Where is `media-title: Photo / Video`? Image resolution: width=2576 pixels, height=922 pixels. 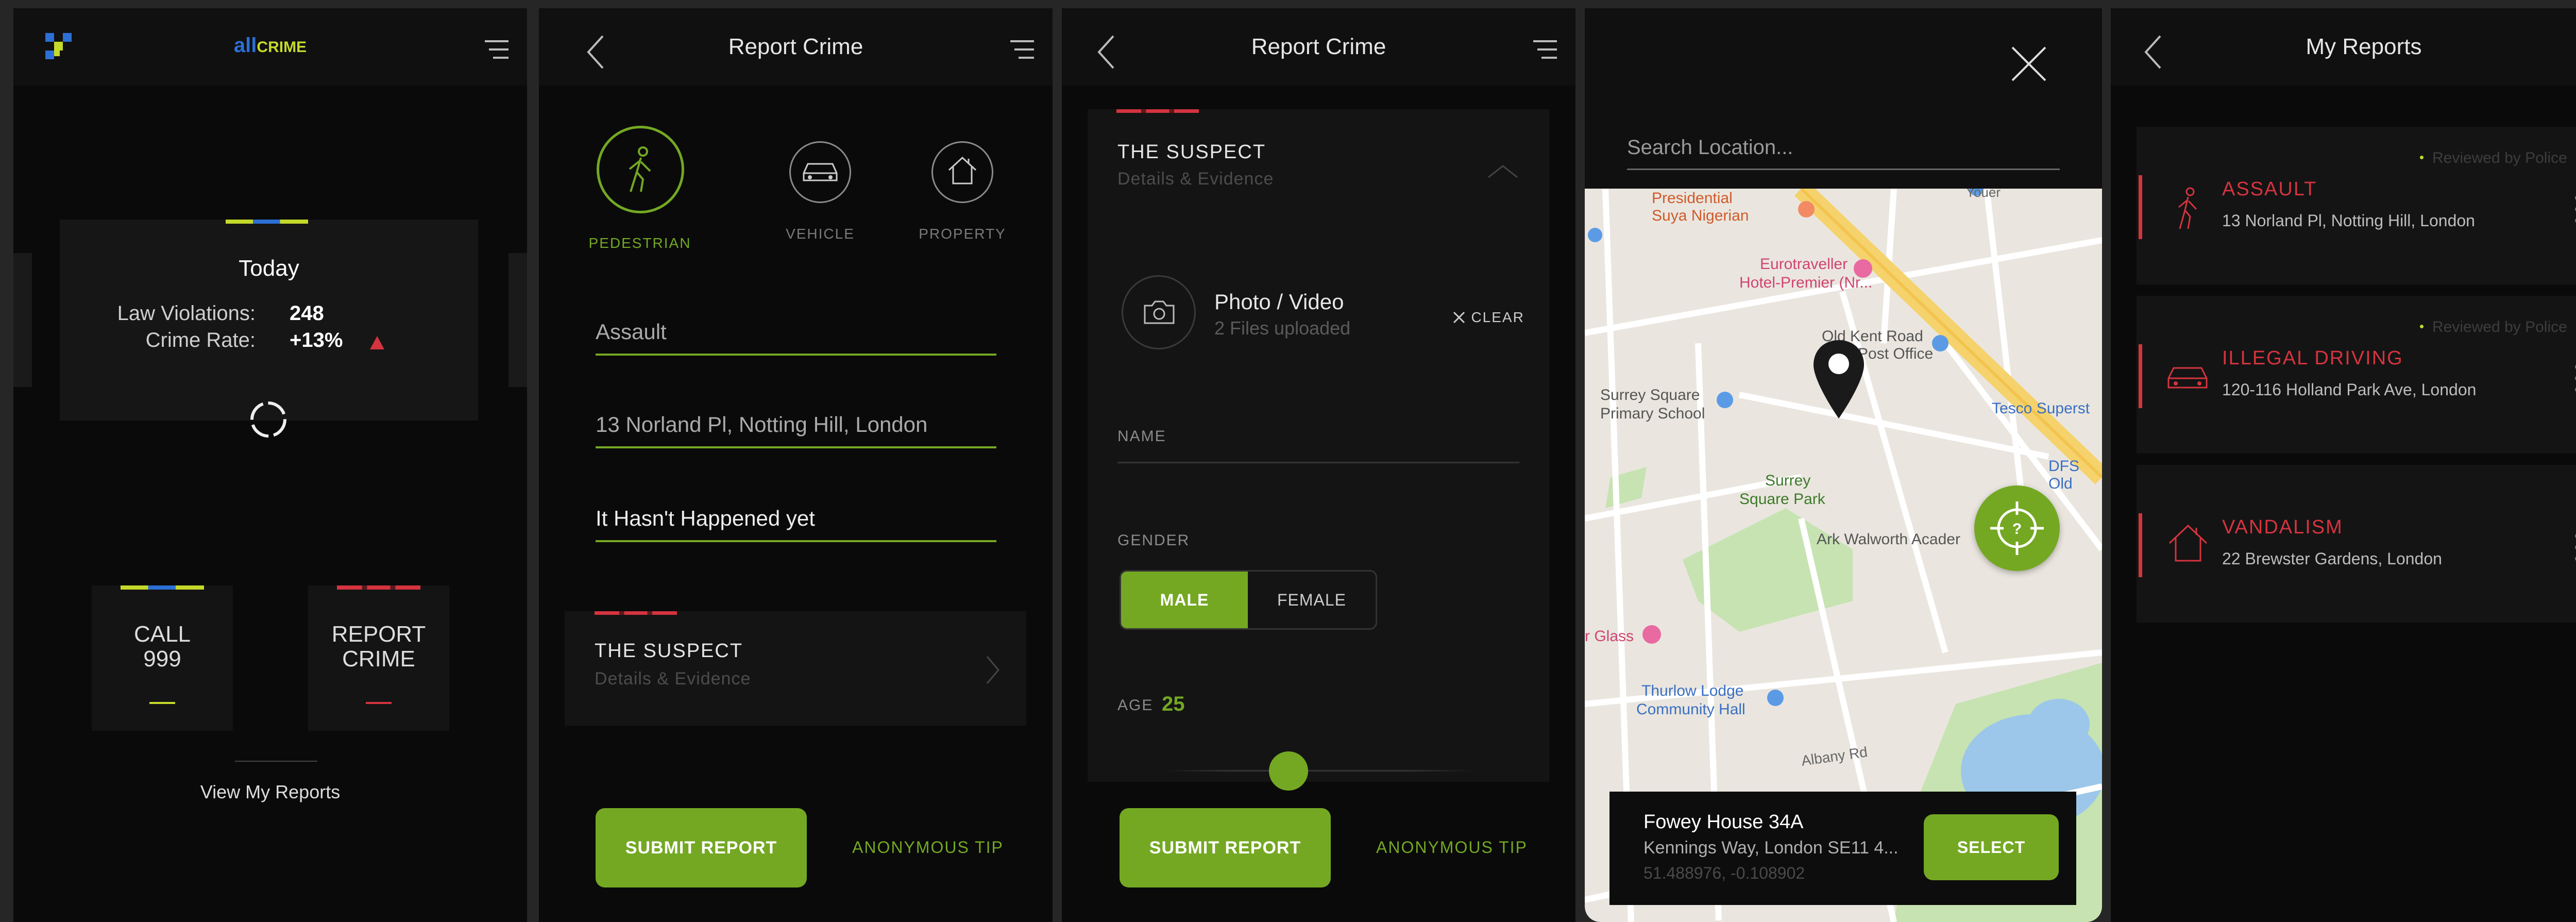
media-title: Photo / Video is located at coordinates (1279, 302).